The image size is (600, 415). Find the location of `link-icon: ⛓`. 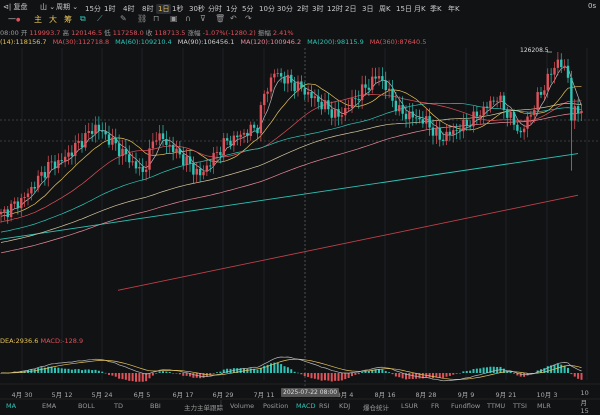

link-icon: ⛓ is located at coordinates (142, 18).